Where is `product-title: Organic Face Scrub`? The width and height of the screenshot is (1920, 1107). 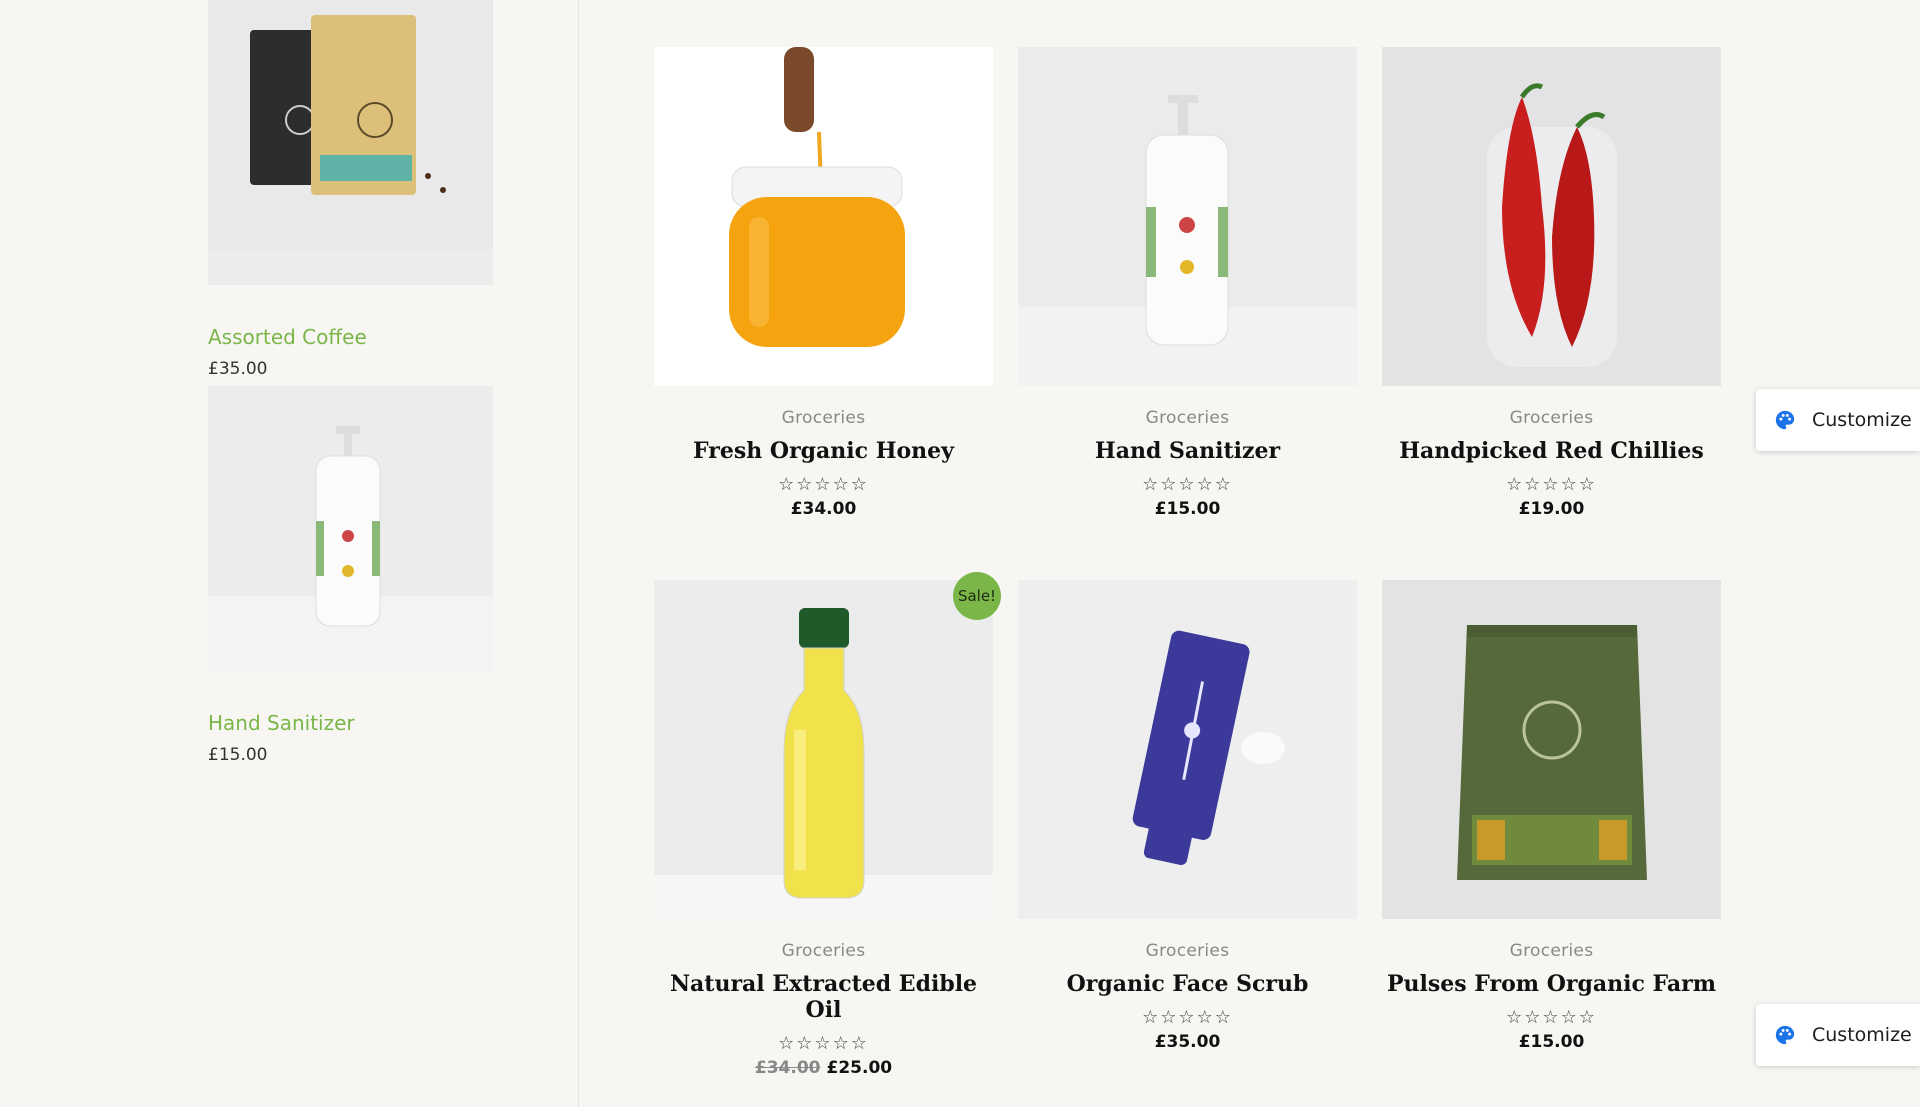 product-title: Organic Face Scrub is located at coordinates (1187, 984).